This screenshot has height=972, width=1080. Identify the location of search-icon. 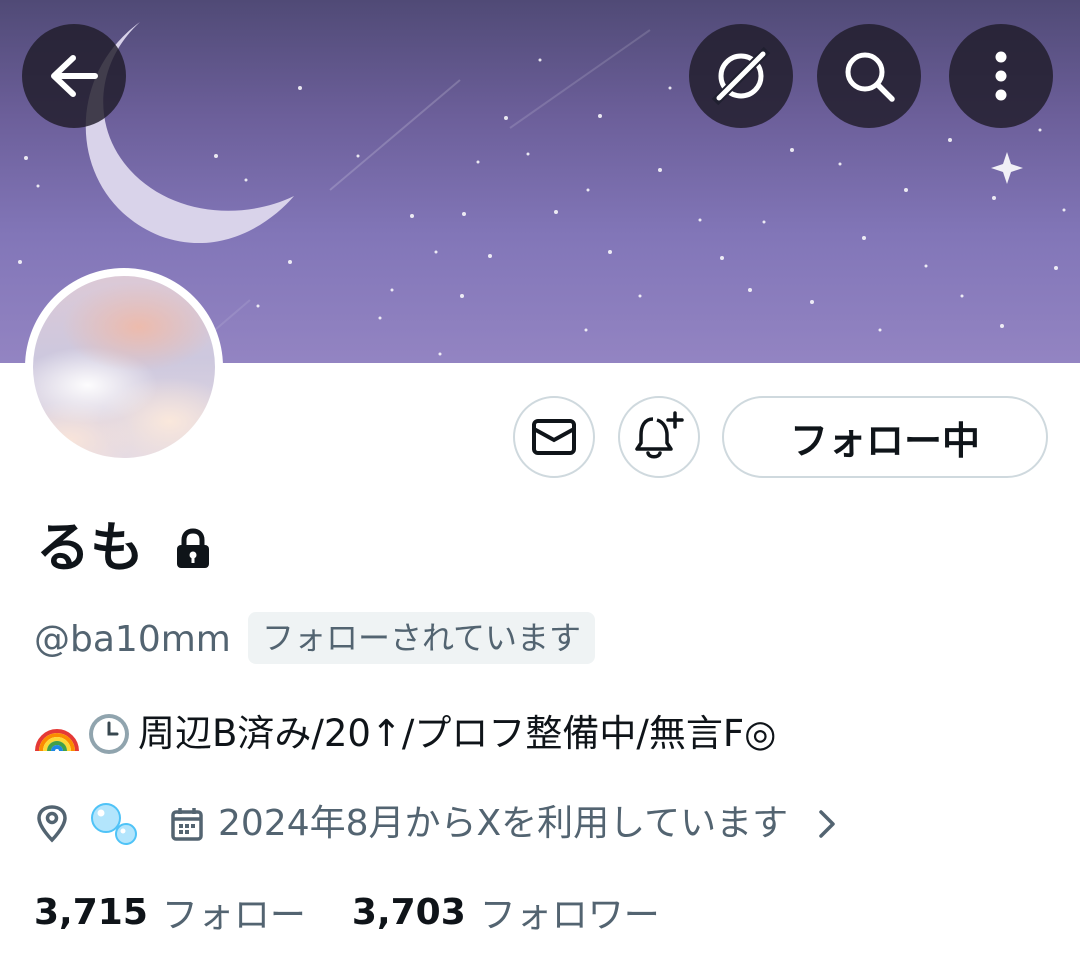
(870, 77).